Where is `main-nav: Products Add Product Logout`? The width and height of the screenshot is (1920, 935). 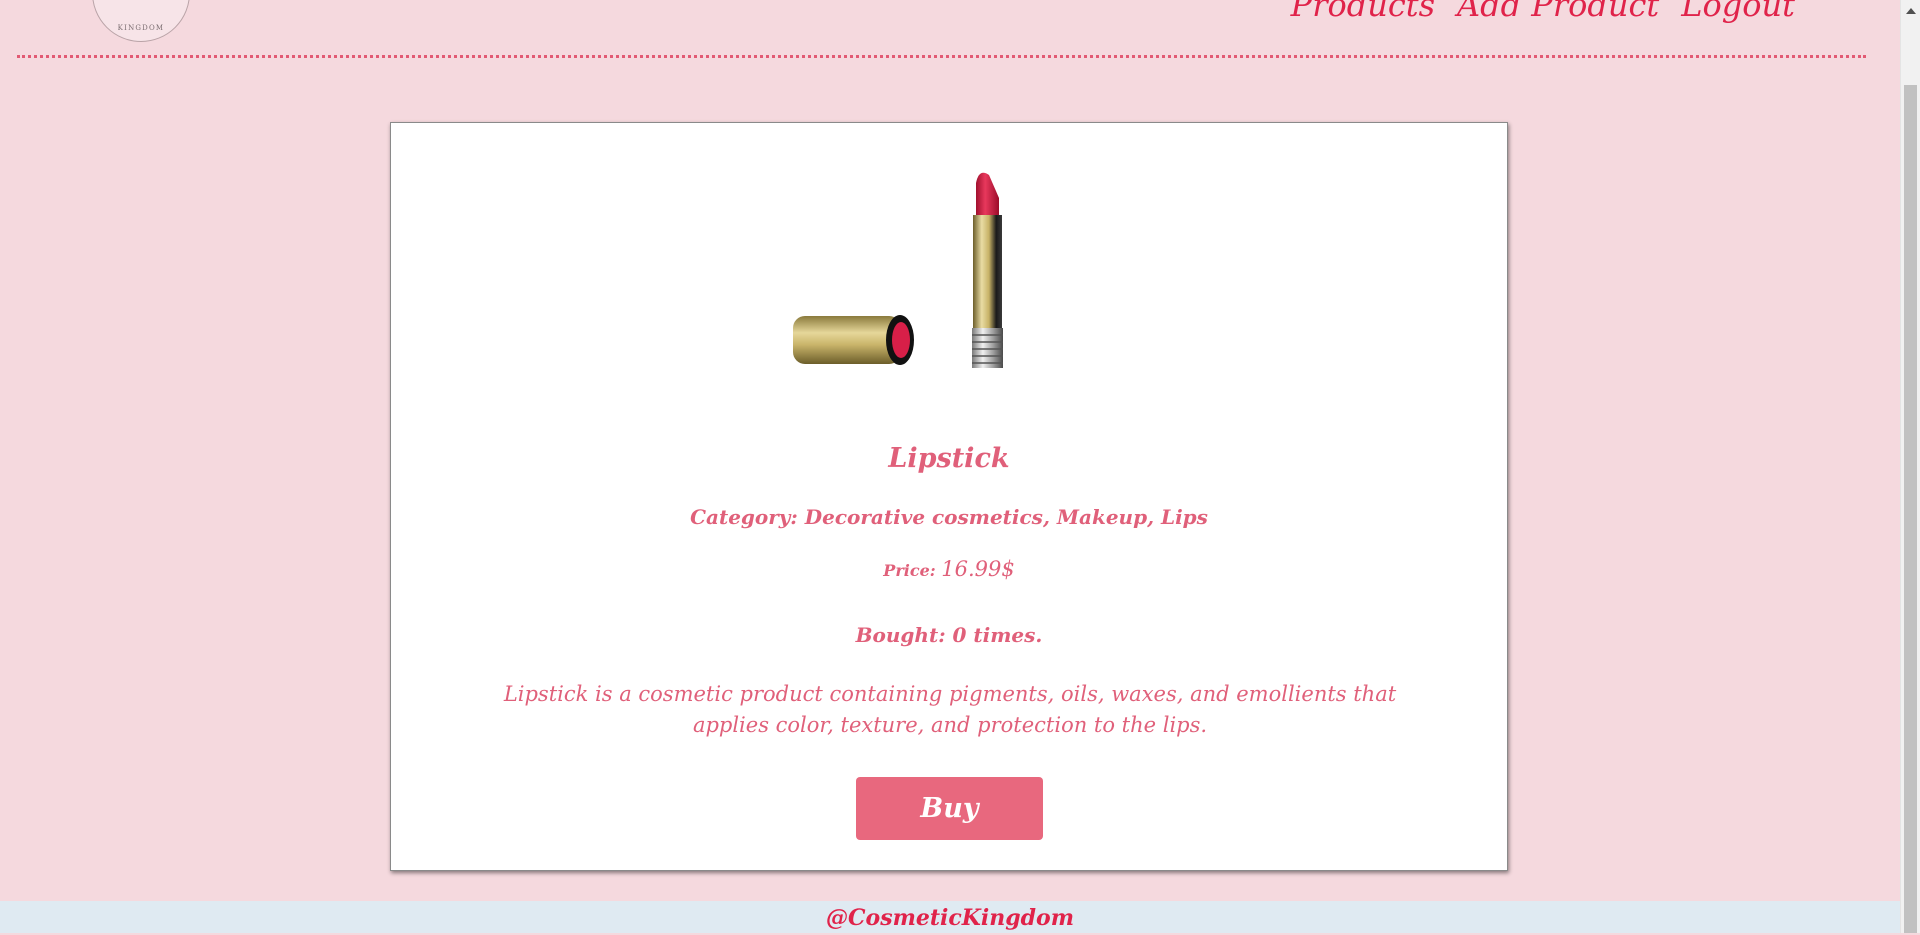
main-nav: Products Add Product Logout is located at coordinates (1543, 12).